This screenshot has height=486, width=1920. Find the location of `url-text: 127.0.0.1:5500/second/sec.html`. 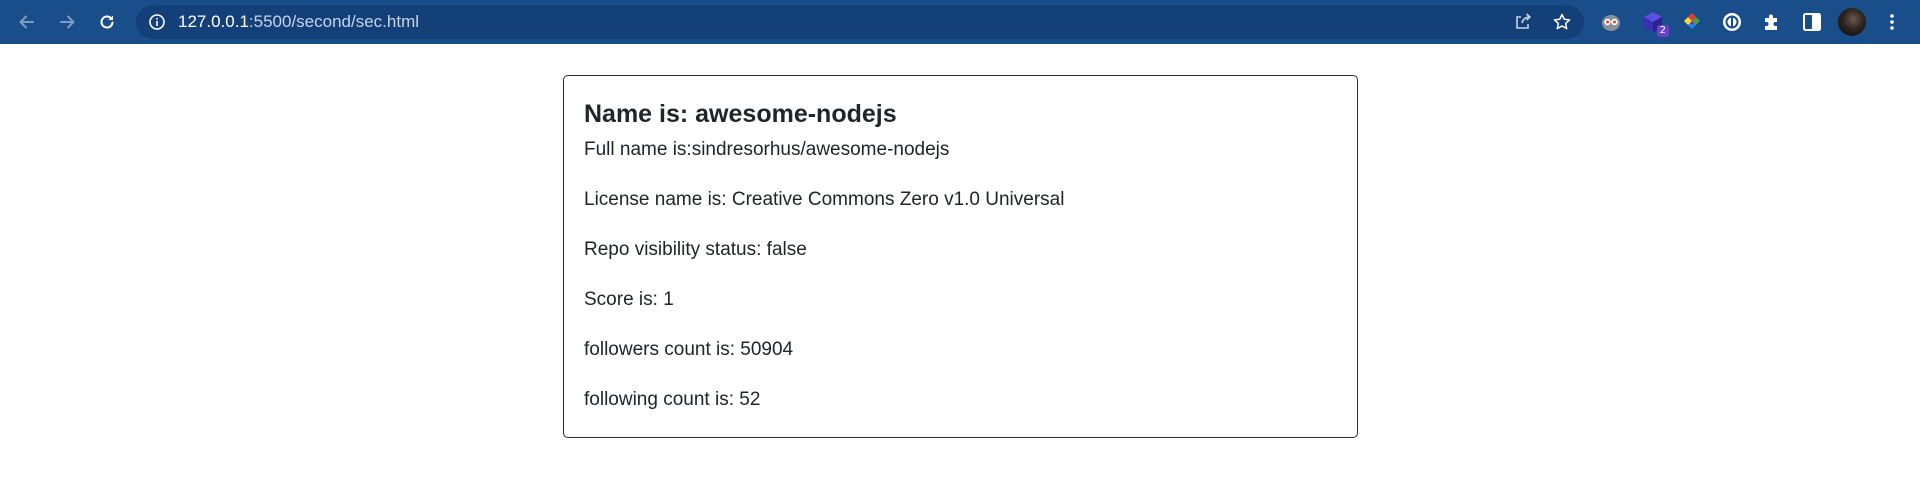

url-text: 127.0.0.1:5500/second/sec.html is located at coordinates (298, 22).